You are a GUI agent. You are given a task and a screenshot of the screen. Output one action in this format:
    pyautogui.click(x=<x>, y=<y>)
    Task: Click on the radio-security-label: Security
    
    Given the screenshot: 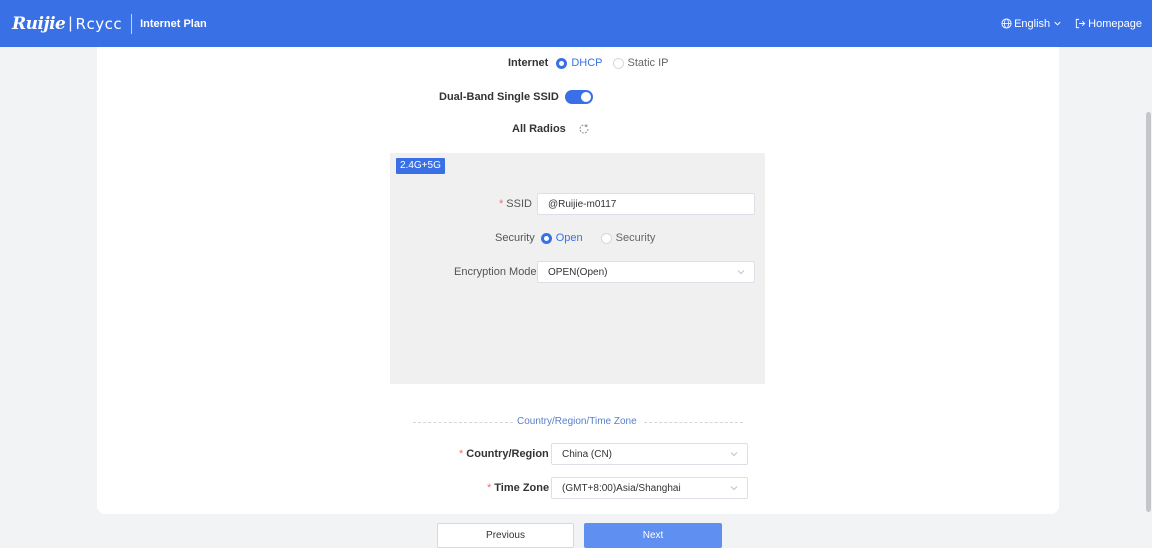 What is the action you would take?
    pyautogui.click(x=635, y=238)
    